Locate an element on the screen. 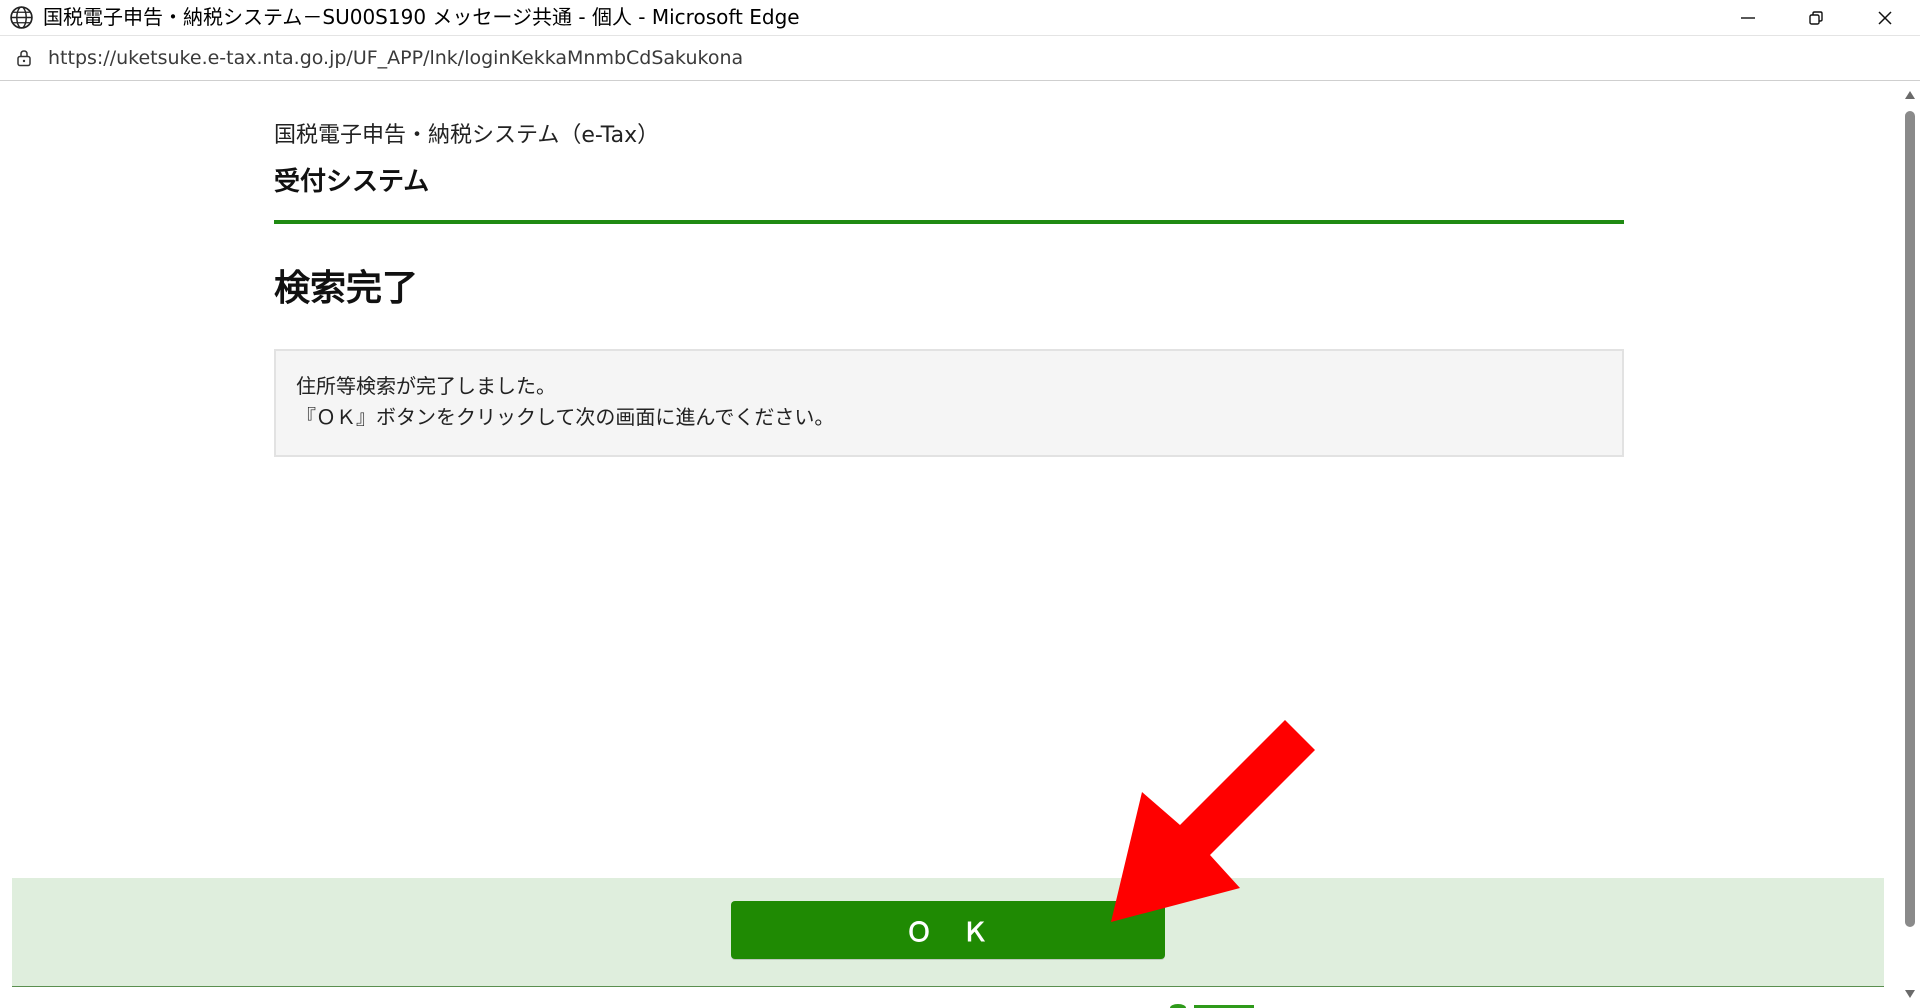 This screenshot has height=1008, width=1920. scrollbar-thumb is located at coordinates (1910, 519).